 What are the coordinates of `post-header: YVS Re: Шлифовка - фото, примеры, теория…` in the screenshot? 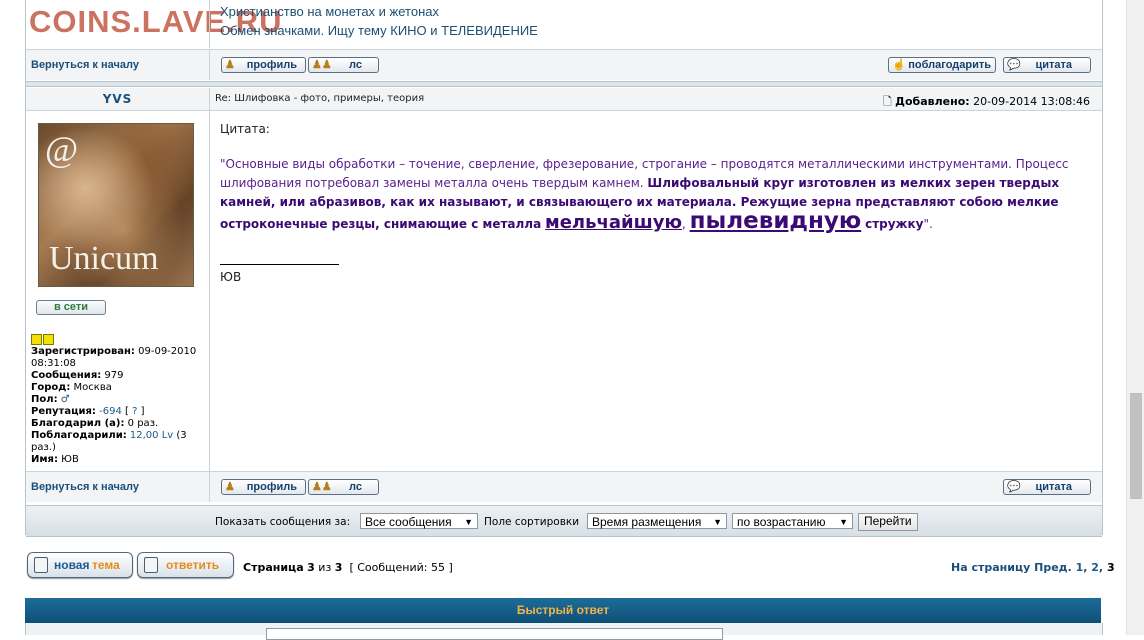 It's located at (564, 99).